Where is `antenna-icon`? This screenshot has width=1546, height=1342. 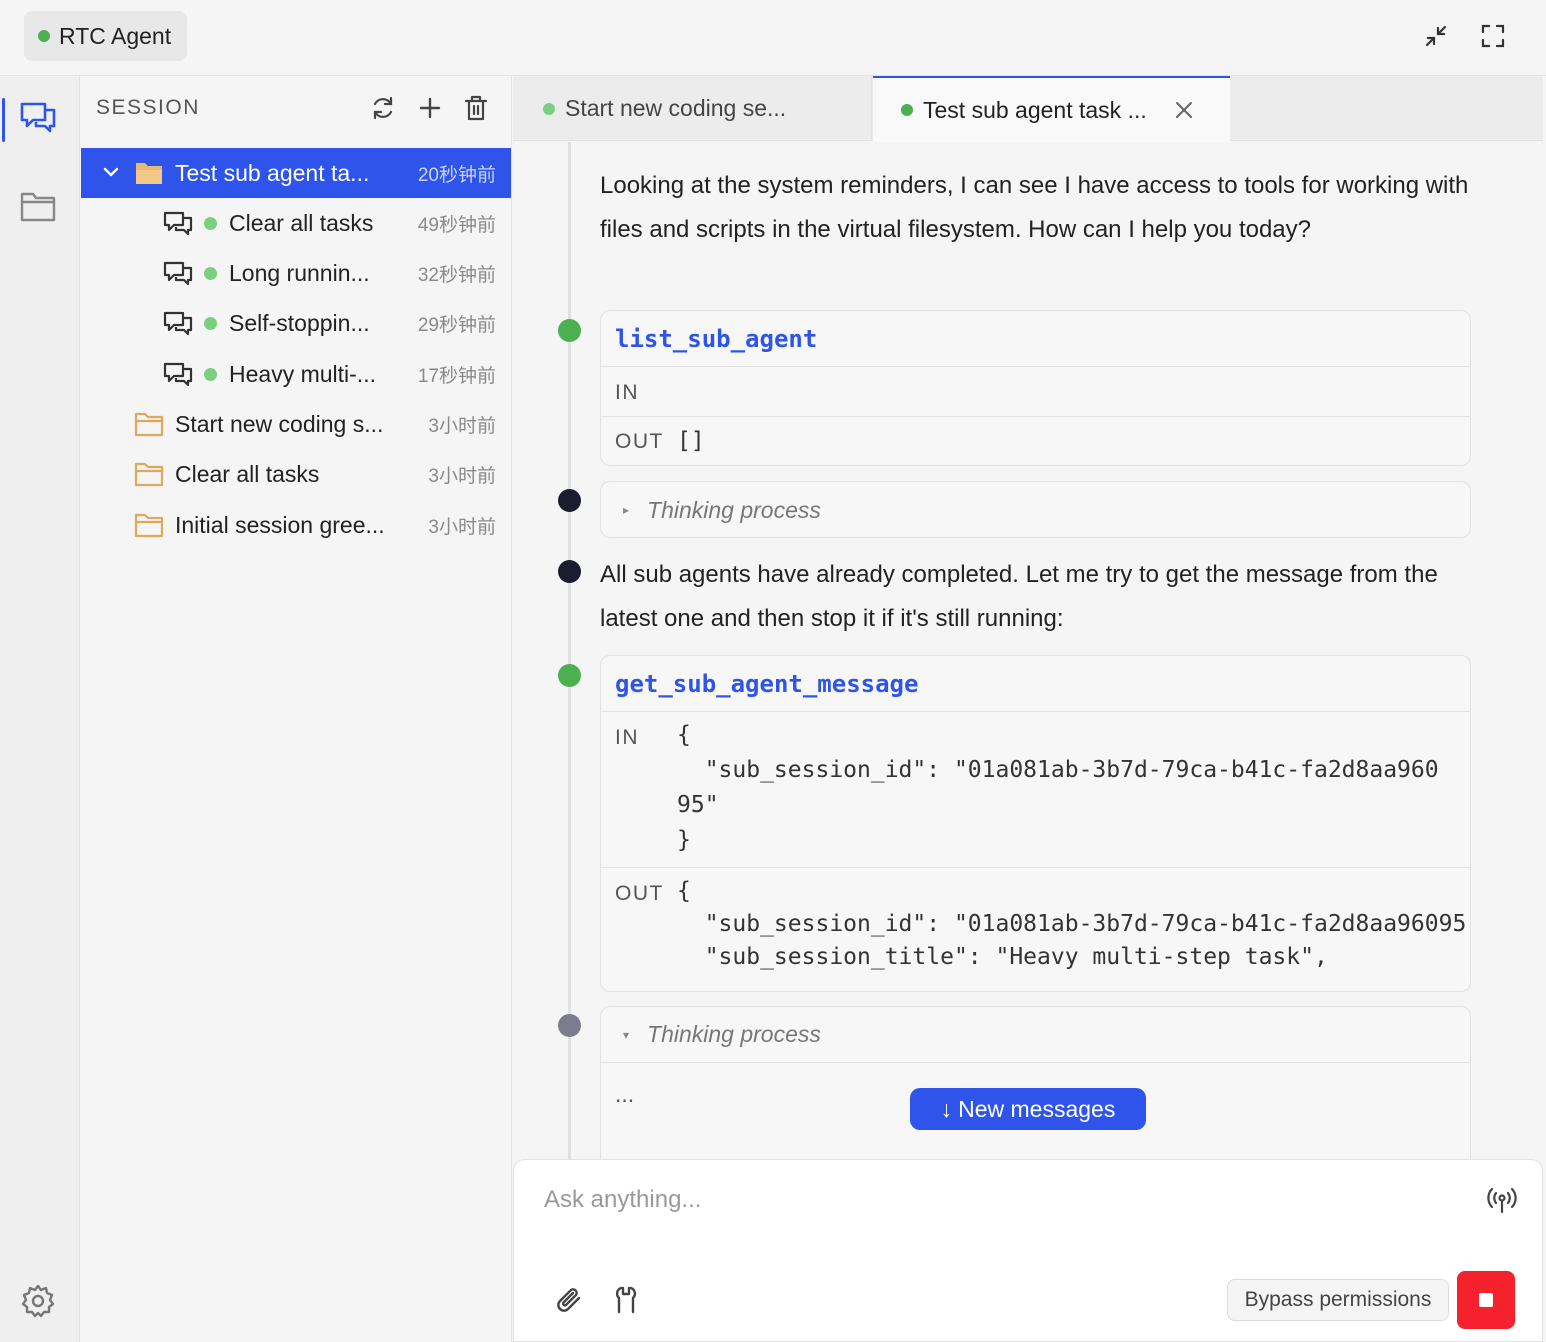
antenna-icon is located at coordinates (1502, 1200).